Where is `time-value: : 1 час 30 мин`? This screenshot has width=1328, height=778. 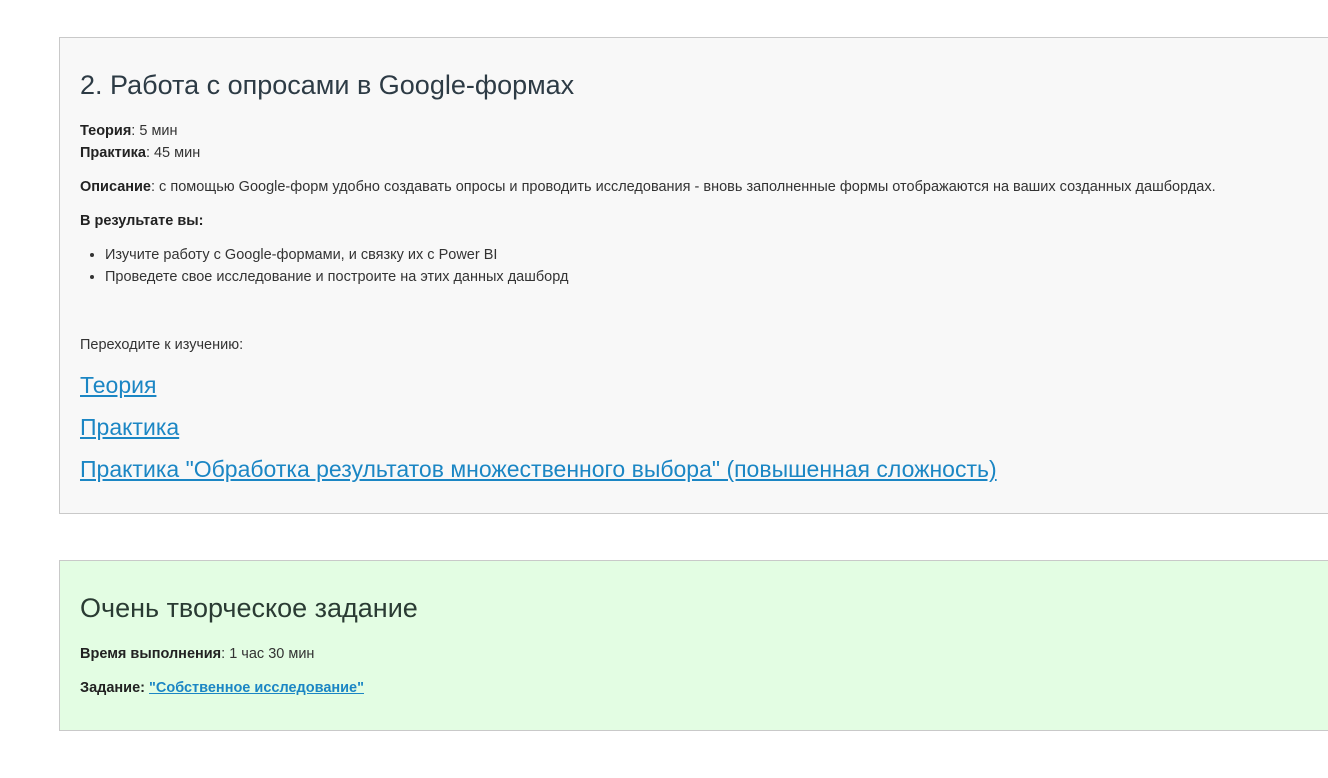
time-value: : 1 час 30 мин is located at coordinates (268, 654).